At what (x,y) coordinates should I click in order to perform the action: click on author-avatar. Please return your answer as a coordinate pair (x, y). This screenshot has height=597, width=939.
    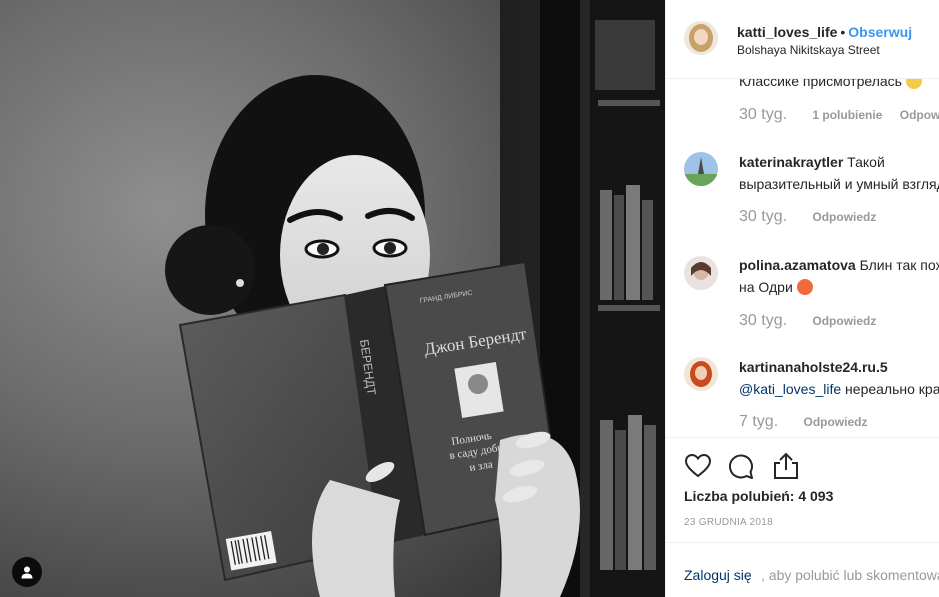
    Looking at the image, I should click on (701, 38).